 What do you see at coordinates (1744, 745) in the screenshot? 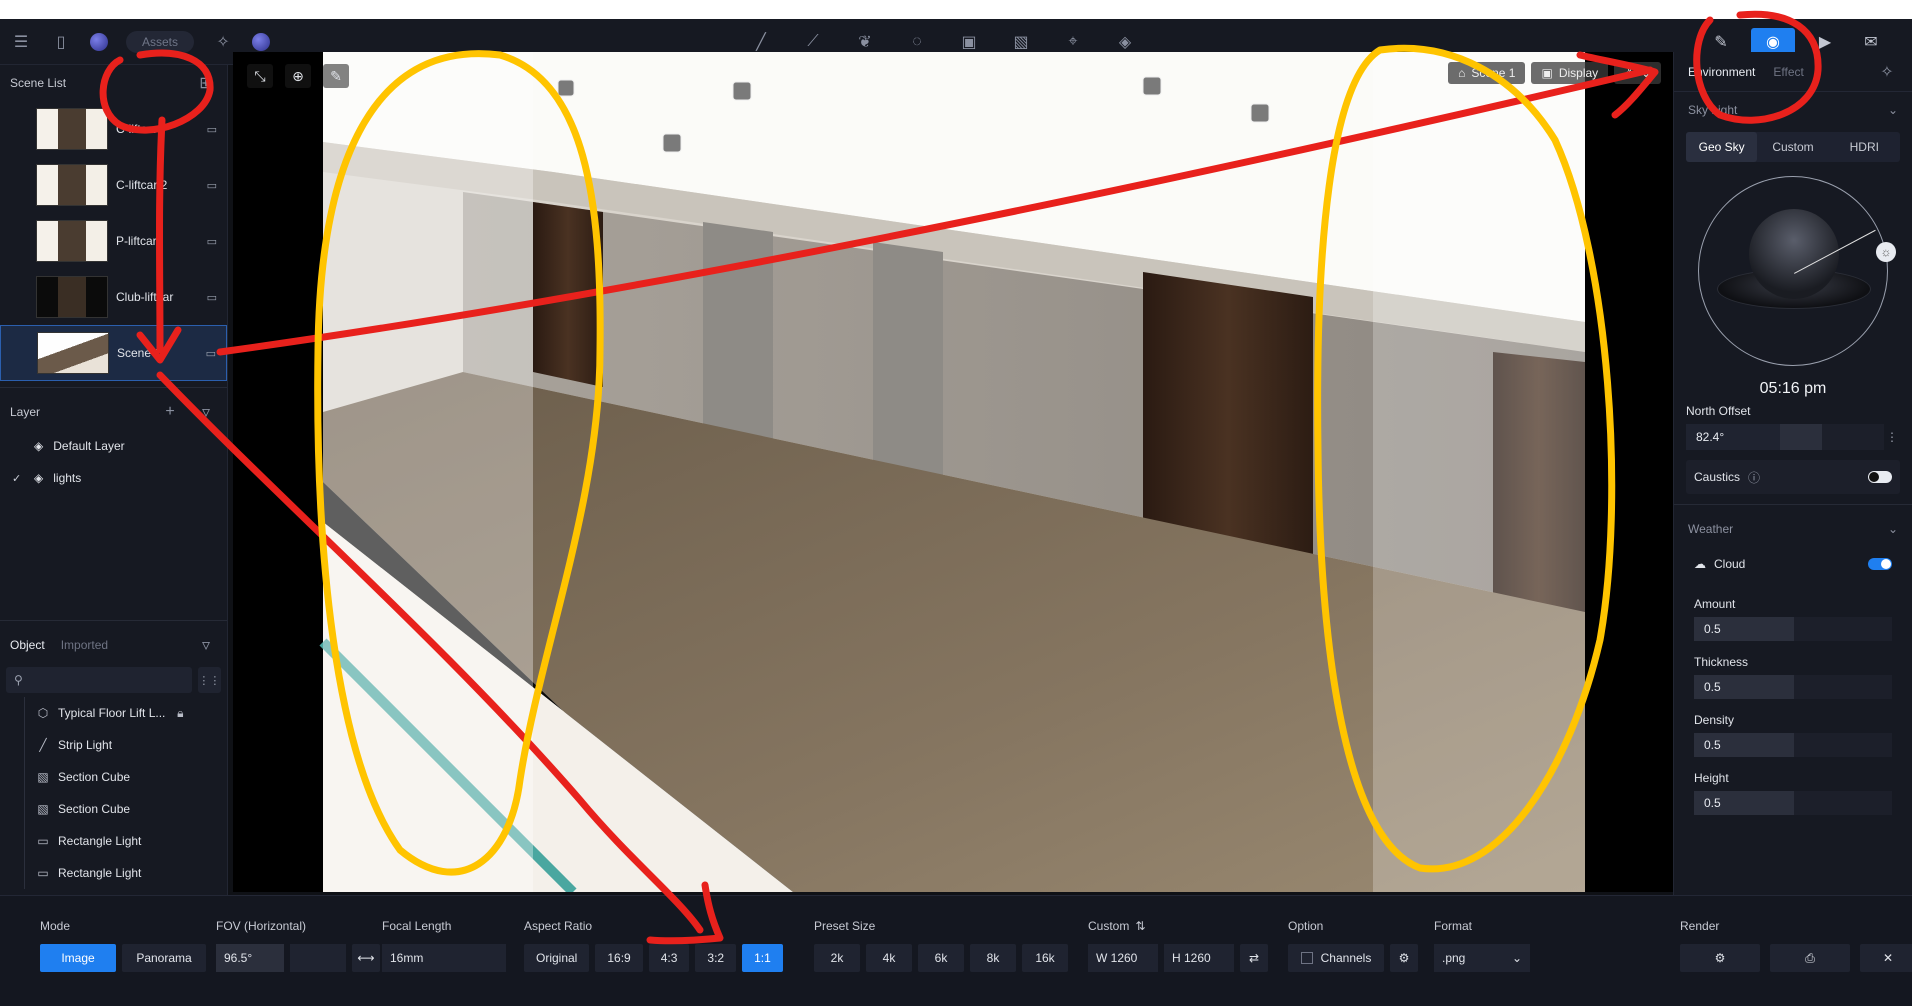
I see `density-value: 0.5` at bounding box center [1744, 745].